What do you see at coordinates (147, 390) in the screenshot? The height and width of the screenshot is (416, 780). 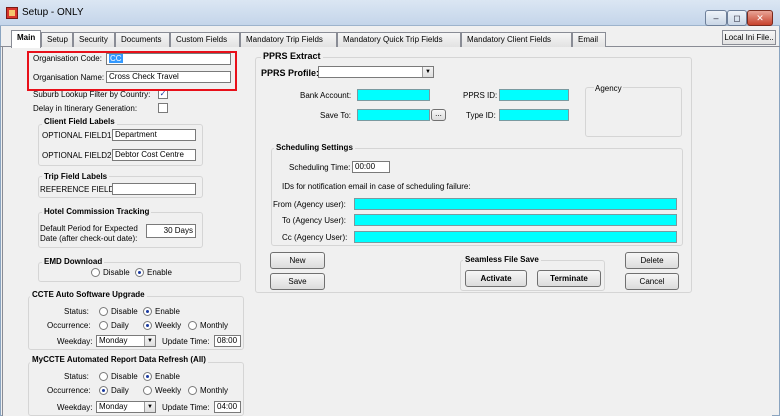 I see `mycte-weekly-radio` at bounding box center [147, 390].